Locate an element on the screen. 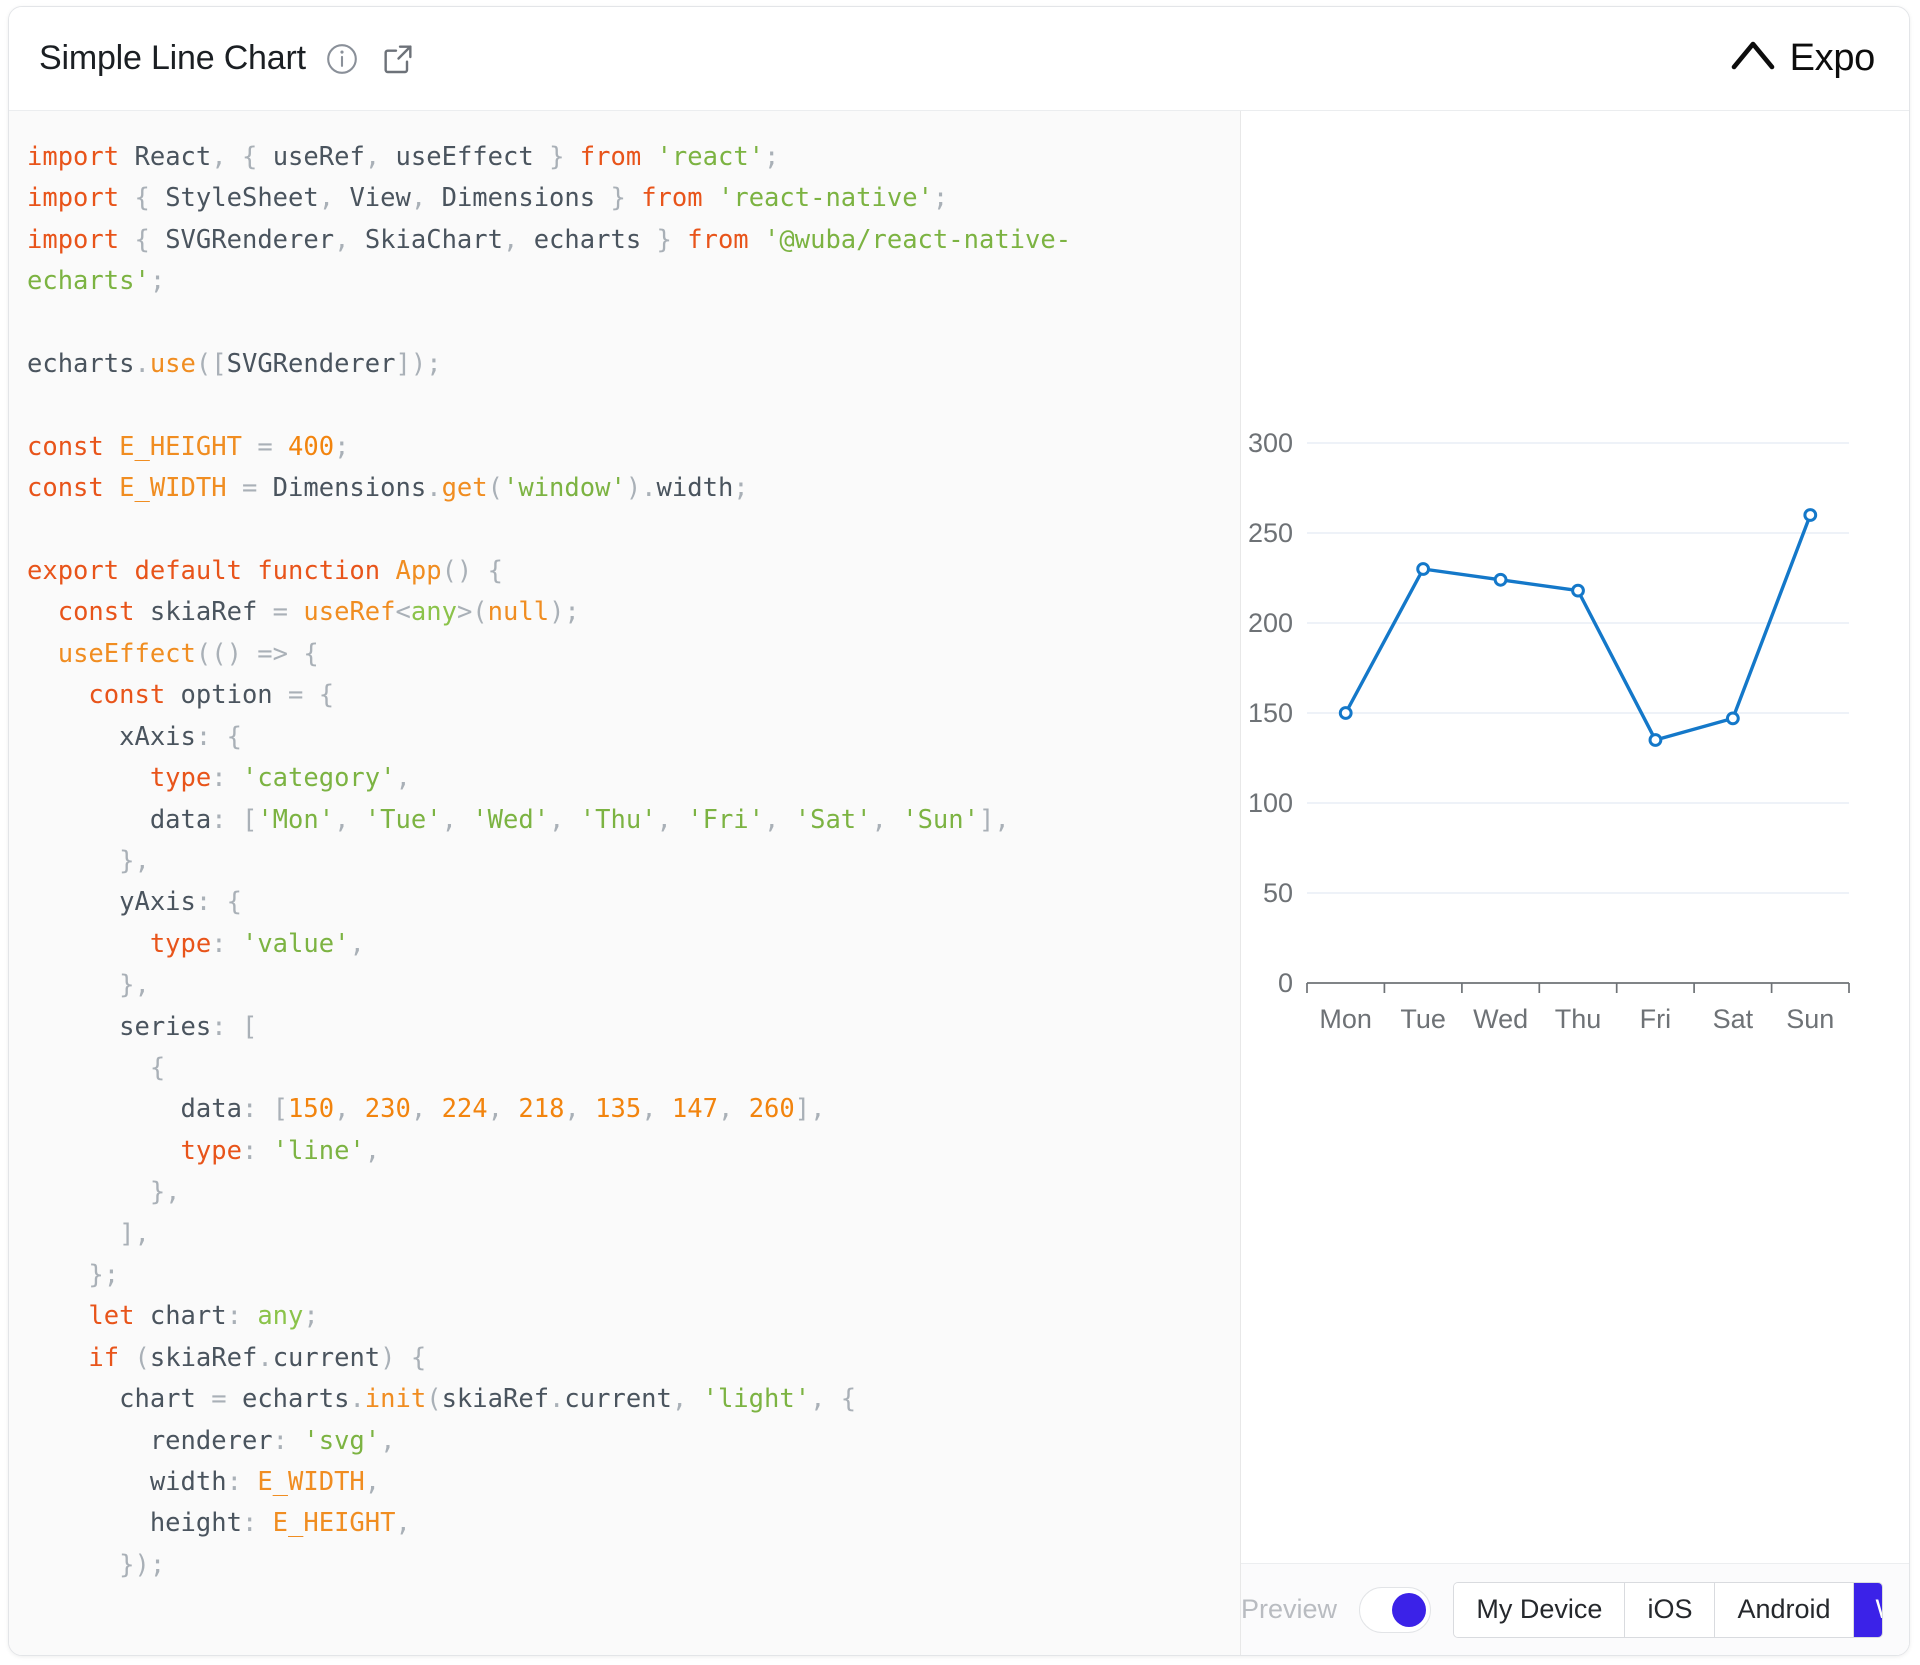  x-tick-sat: Sat is located at coordinates (1733, 1019).